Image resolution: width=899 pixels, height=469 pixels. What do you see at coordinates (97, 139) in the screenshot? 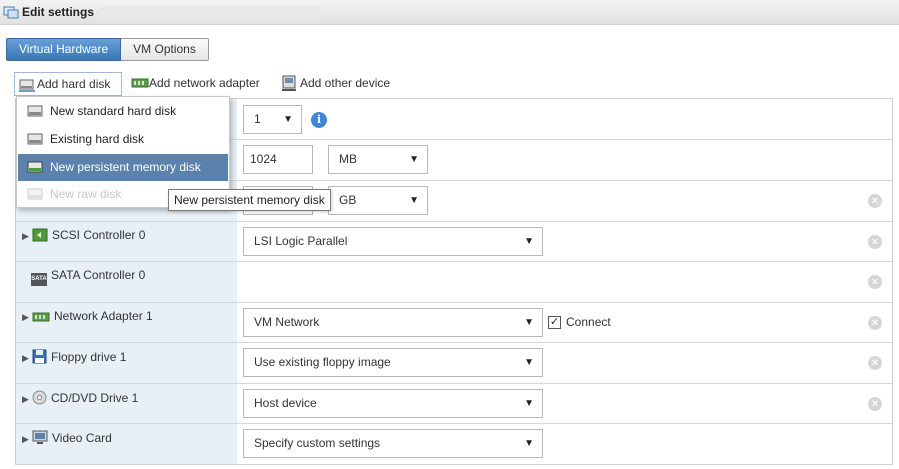
I see `menu-item-label: Existing hard disk` at bounding box center [97, 139].